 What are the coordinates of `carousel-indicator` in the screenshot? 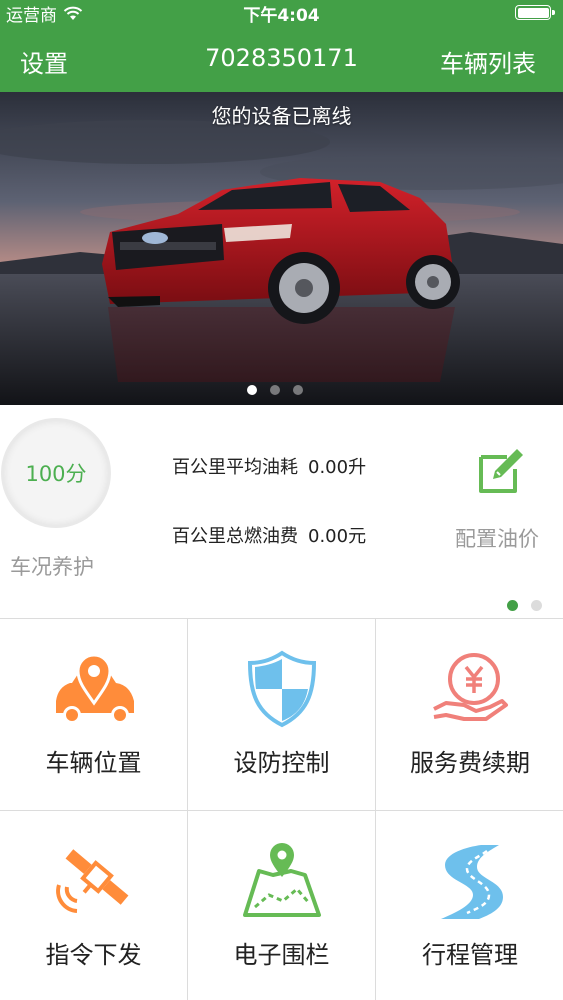 It's located at (275, 390).